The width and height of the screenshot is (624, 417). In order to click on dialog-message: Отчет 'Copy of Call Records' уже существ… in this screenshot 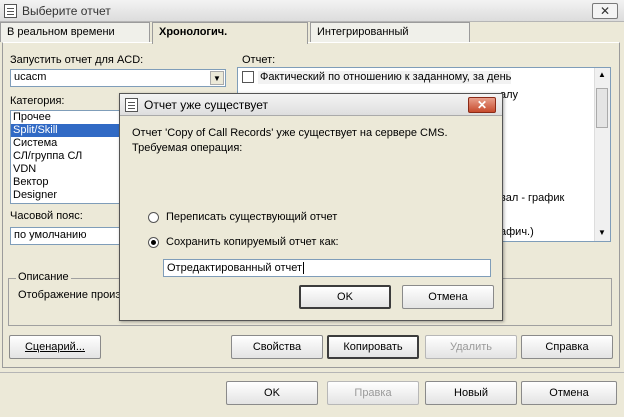, I will do `click(290, 133)`.